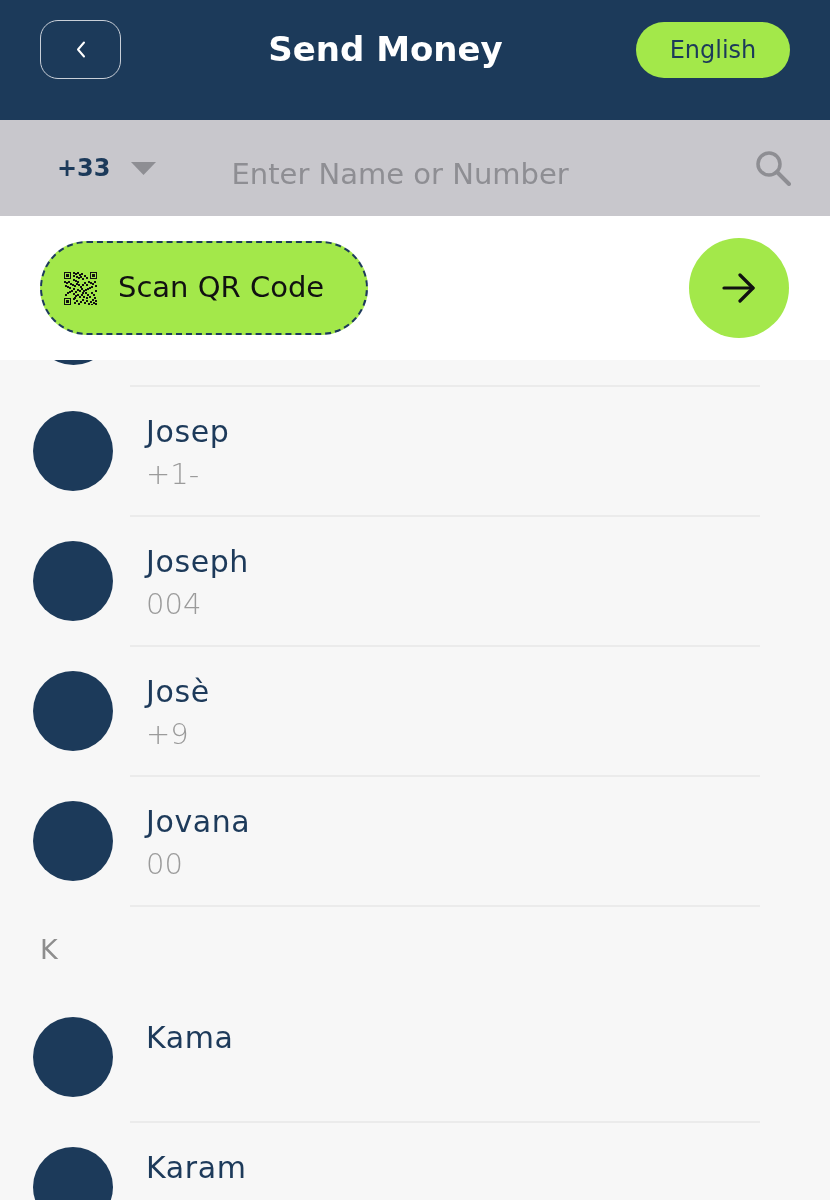  Describe the element at coordinates (73, 362) in the screenshot. I see `avatar-icon` at that location.